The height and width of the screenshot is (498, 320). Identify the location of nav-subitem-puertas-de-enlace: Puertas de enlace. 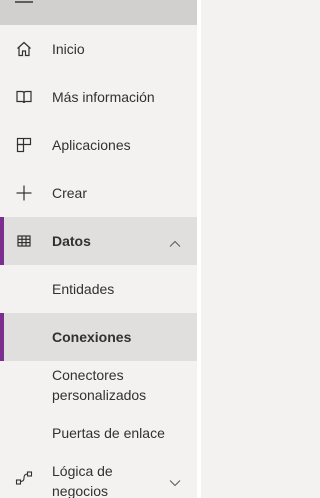
(98, 433).